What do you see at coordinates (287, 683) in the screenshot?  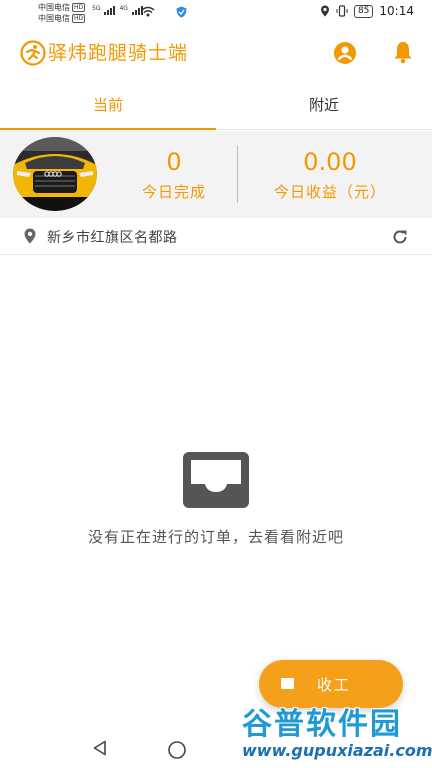 I see `stop-icon` at bounding box center [287, 683].